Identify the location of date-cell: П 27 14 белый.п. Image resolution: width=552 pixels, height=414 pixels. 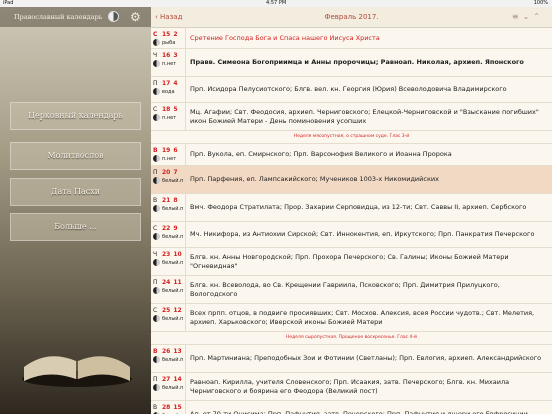
(168, 386).